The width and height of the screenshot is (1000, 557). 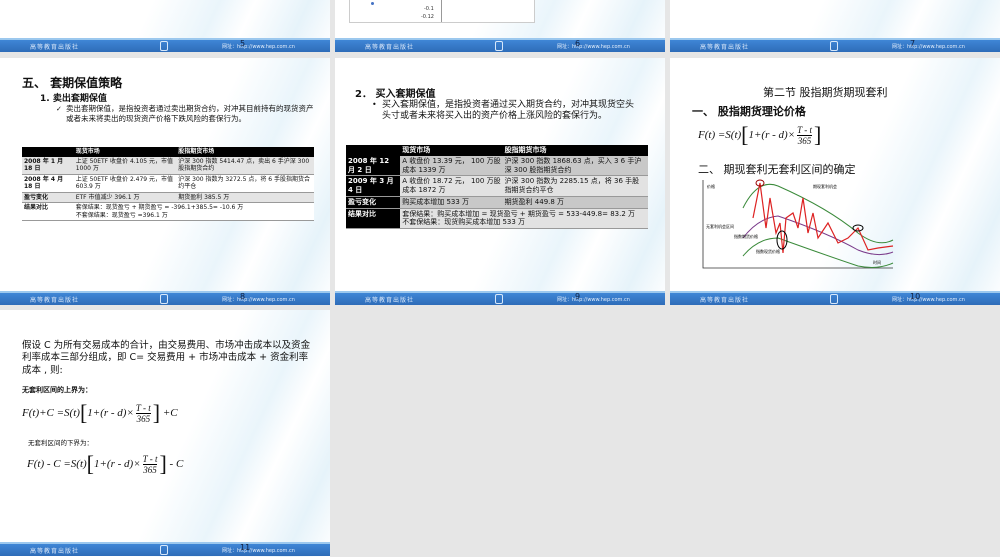 What do you see at coordinates (497, 202) in the screenshot?
I see `table-row: 盈亏变化 购买成本增加 533 万 期货盈利 449.8 万` at bounding box center [497, 202].